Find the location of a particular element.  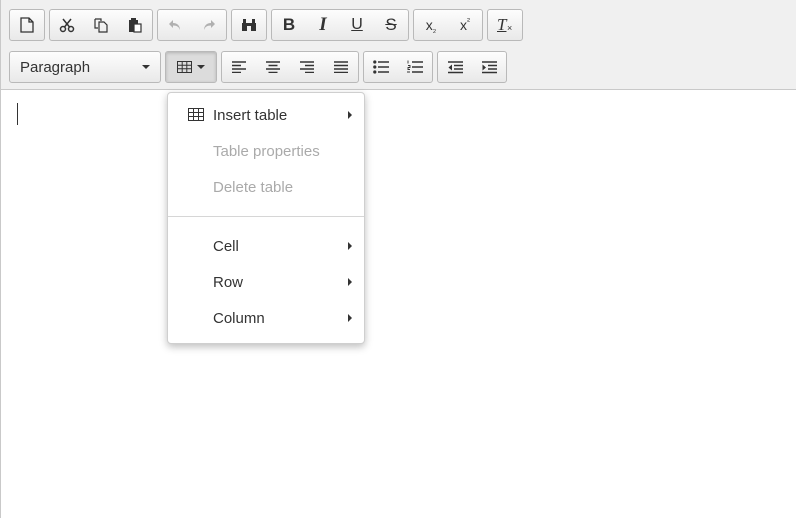

history-group is located at coordinates (192, 25).